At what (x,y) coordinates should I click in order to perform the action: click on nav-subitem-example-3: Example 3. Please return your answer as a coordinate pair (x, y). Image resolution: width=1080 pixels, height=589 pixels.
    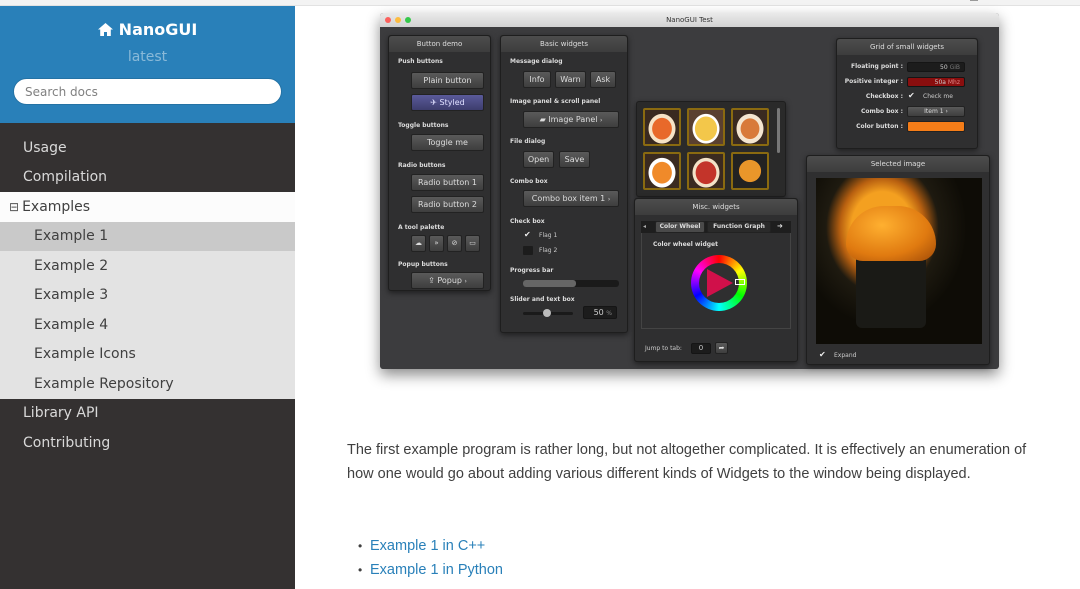
    Looking at the image, I should click on (147, 295).